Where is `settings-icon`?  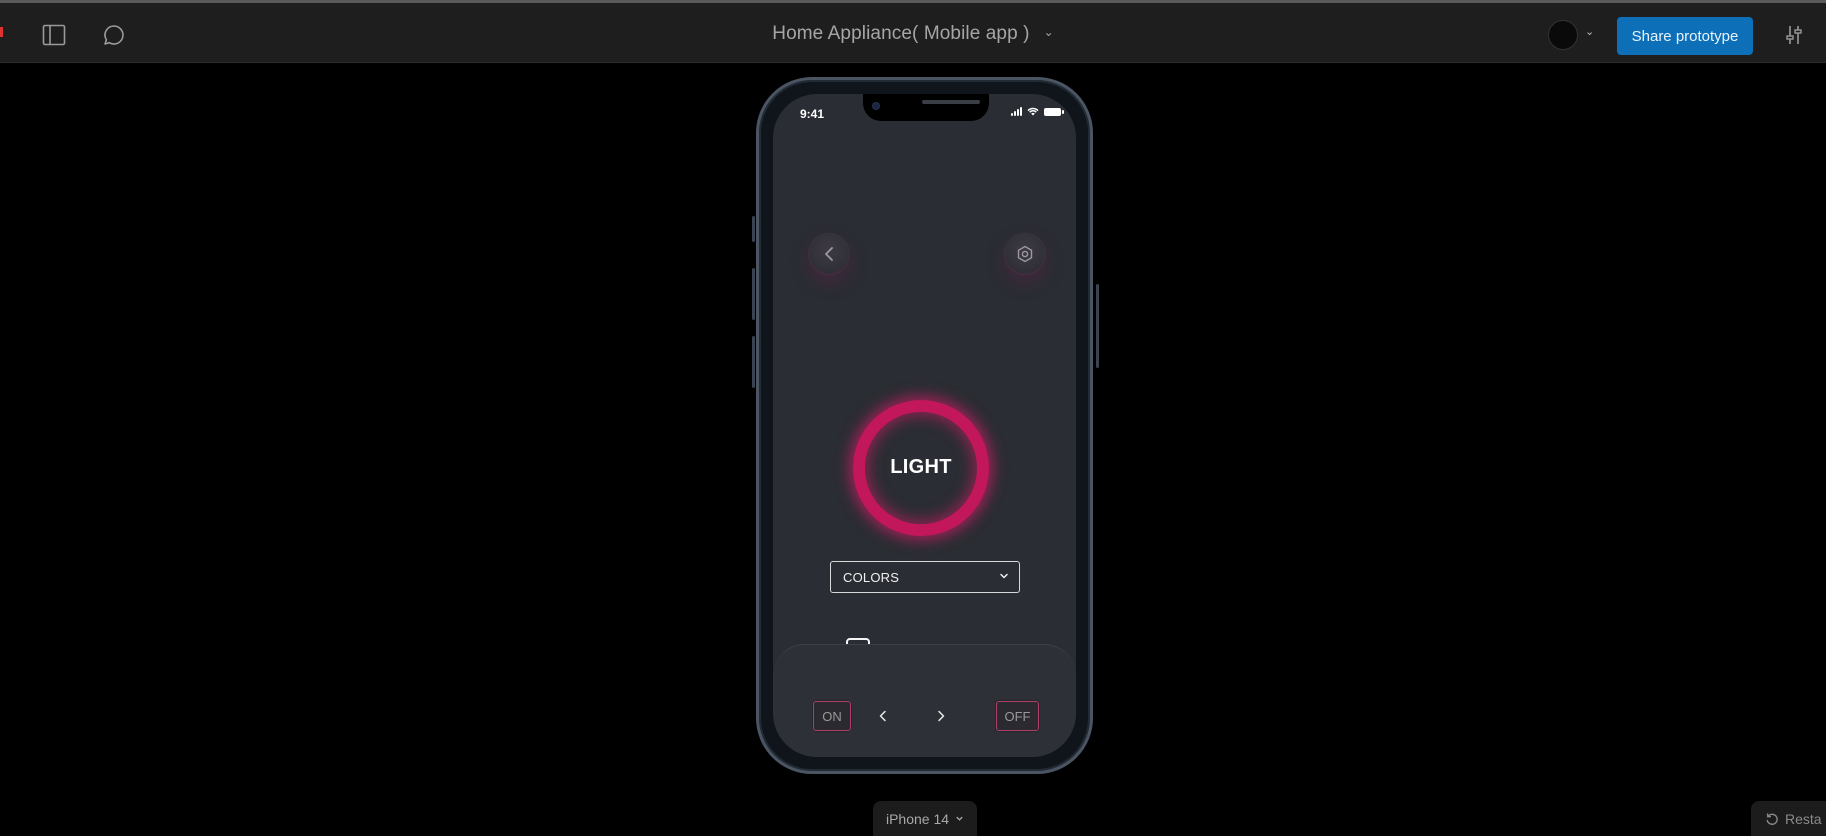 settings-icon is located at coordinates (1025, 254).